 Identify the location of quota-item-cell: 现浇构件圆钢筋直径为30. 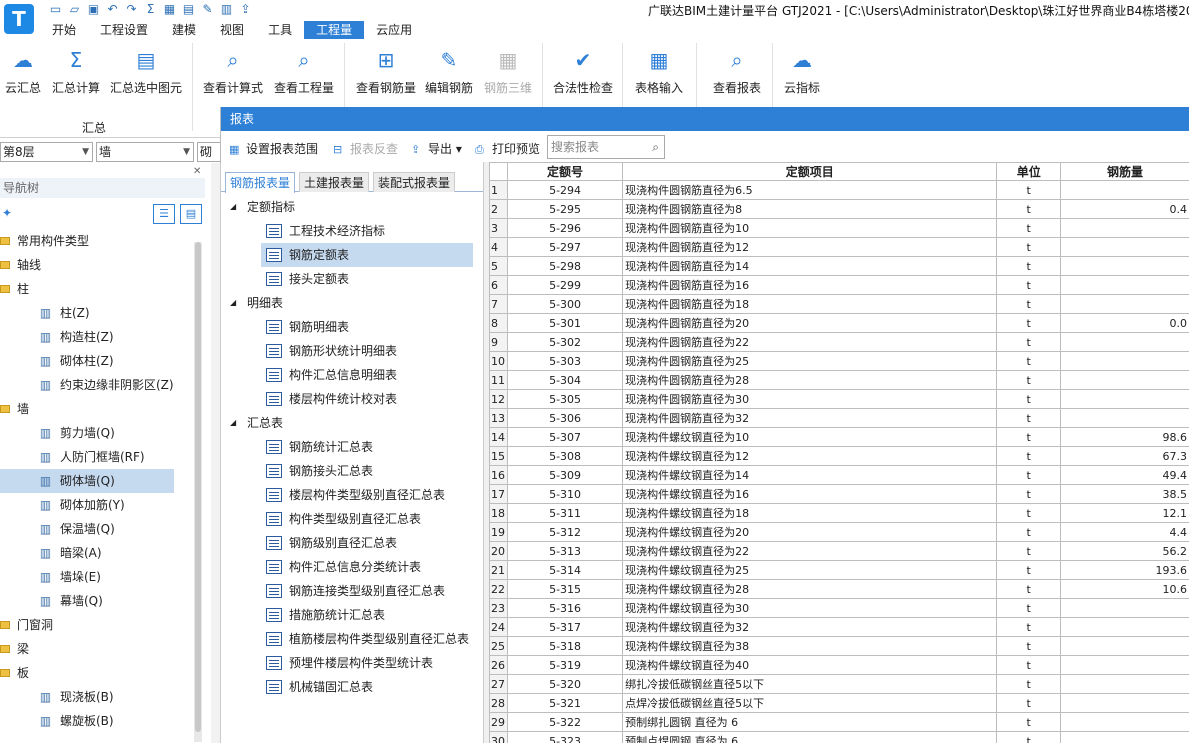
(810, 399).